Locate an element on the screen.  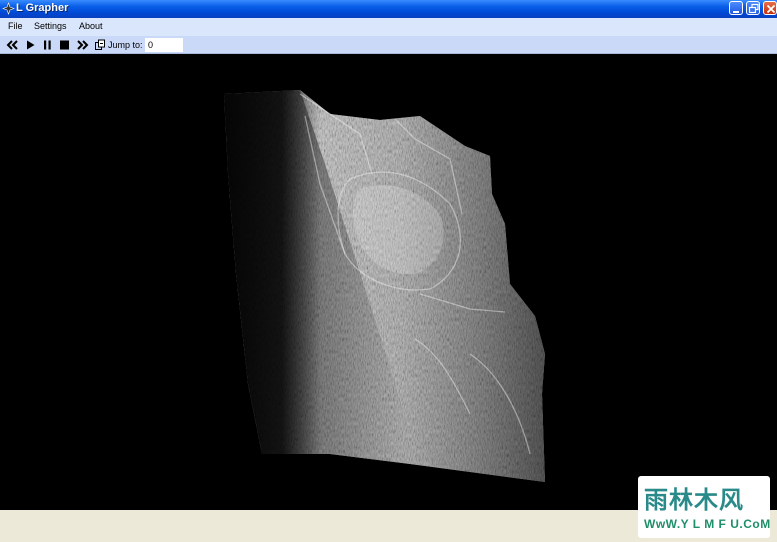
watermark-text: 雨林木风 is located at coordinates (694, 500).